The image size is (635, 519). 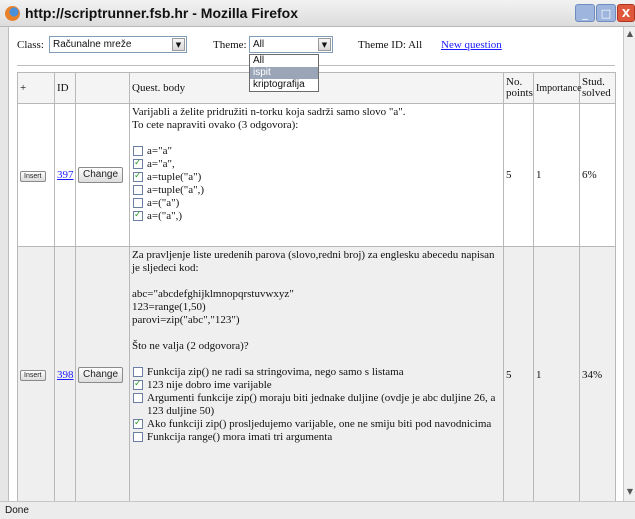 I want to click on header-points: No. points, so click(x=518, y=88).